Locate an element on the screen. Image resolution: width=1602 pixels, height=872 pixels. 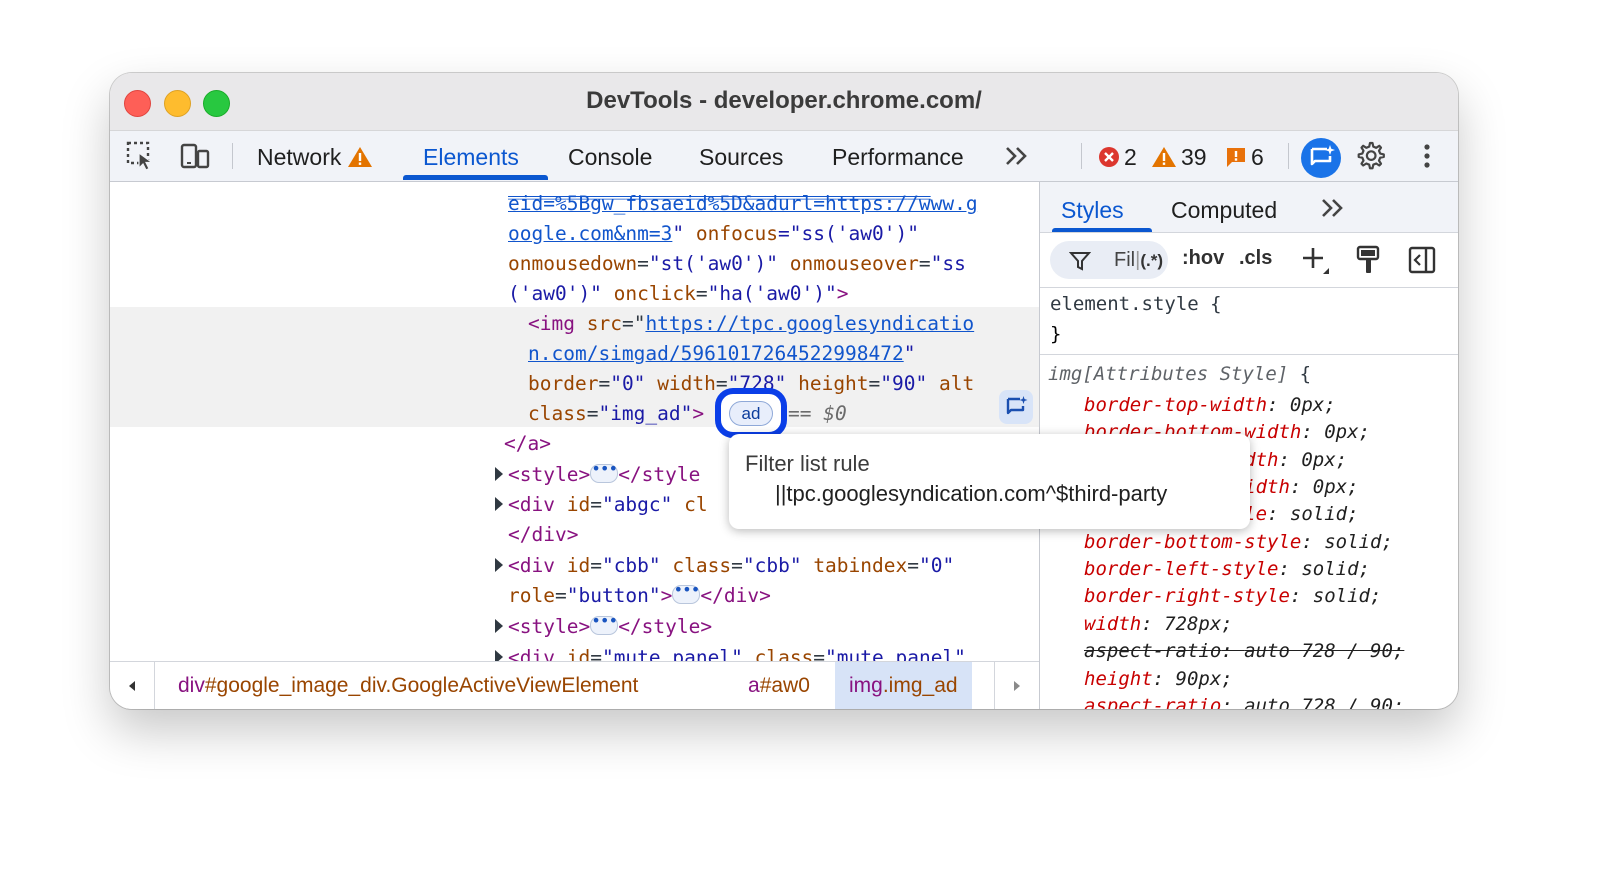
dom-node-style: <style>•••</style> is located at coordinates (610, 627).